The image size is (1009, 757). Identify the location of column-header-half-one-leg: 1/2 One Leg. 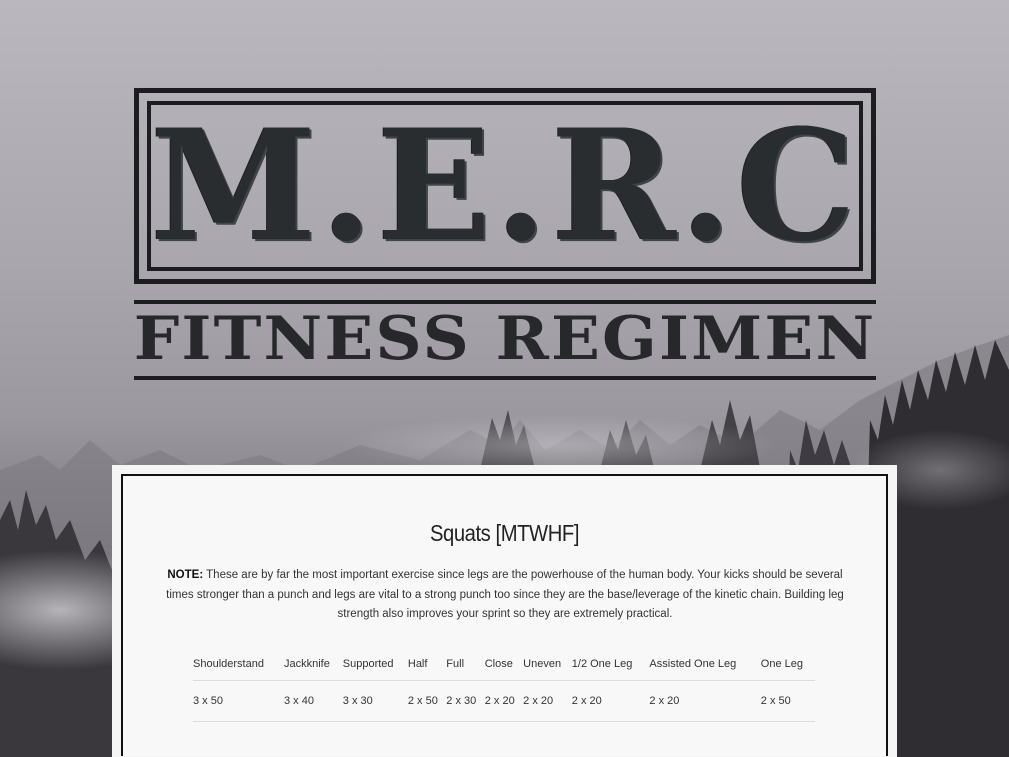
(610, 664).